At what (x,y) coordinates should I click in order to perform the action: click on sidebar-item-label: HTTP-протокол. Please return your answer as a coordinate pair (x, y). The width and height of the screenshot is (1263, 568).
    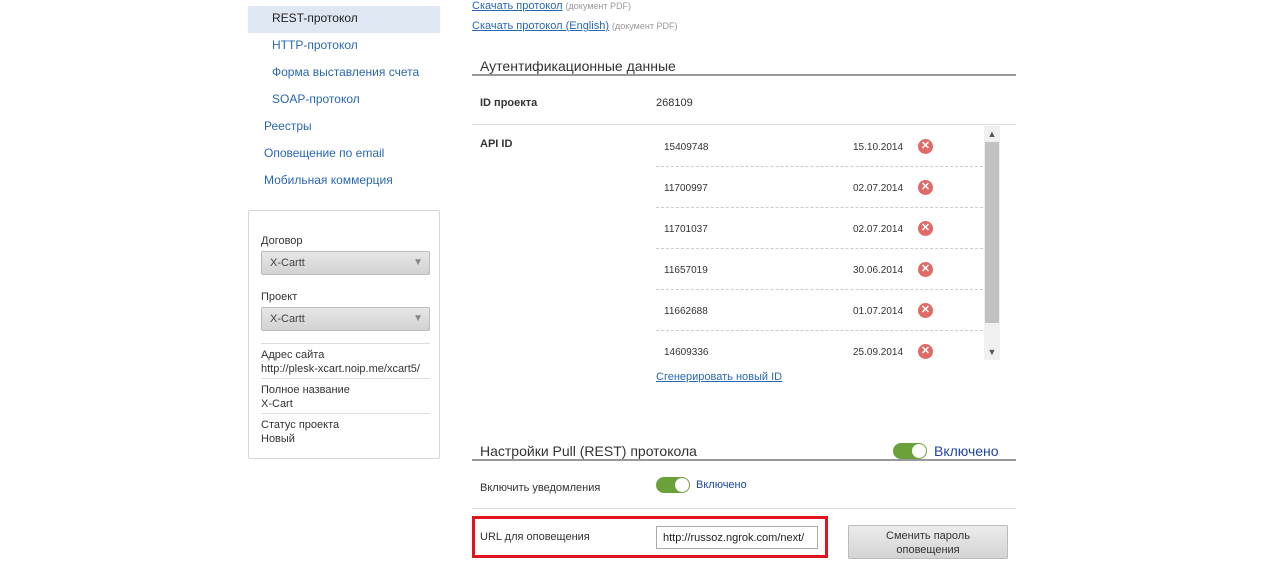
    Looking at the image, I should click on (315, 45).